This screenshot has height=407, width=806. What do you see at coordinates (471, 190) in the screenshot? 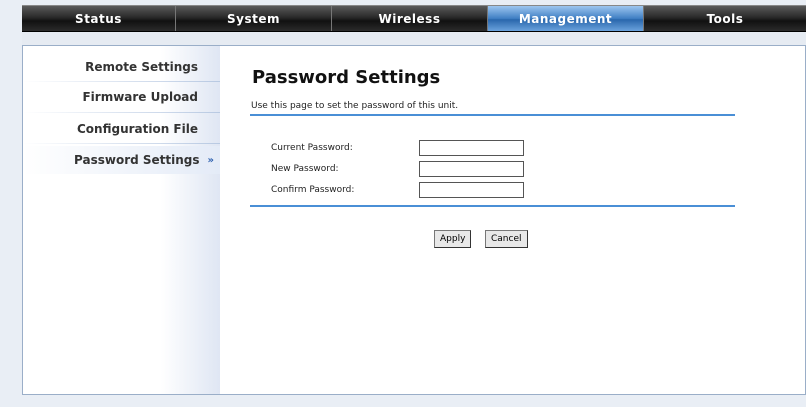
I see `confirm-password-field` at bounding box center [471, 190].